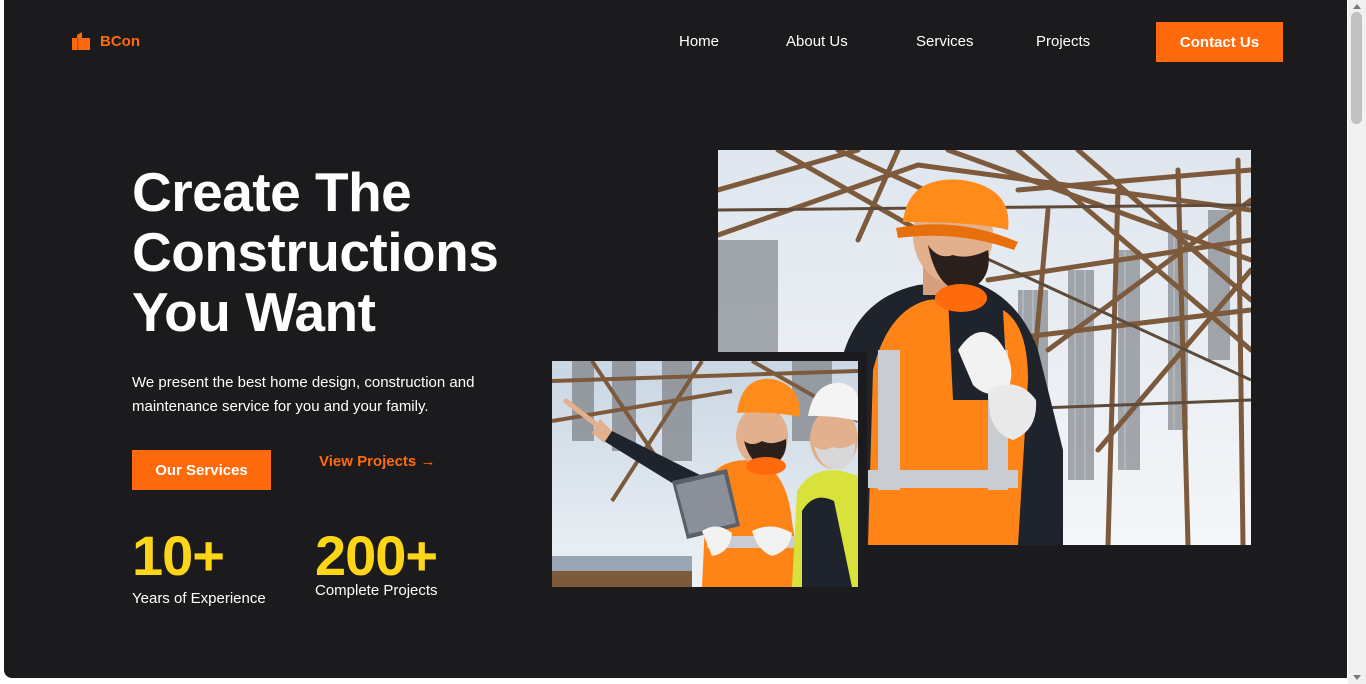 This screenshot has width=1366, height=684. Describe the element at coordinates (1357, 6) in the screenshot. I see `scroll-up-icon` at that location.